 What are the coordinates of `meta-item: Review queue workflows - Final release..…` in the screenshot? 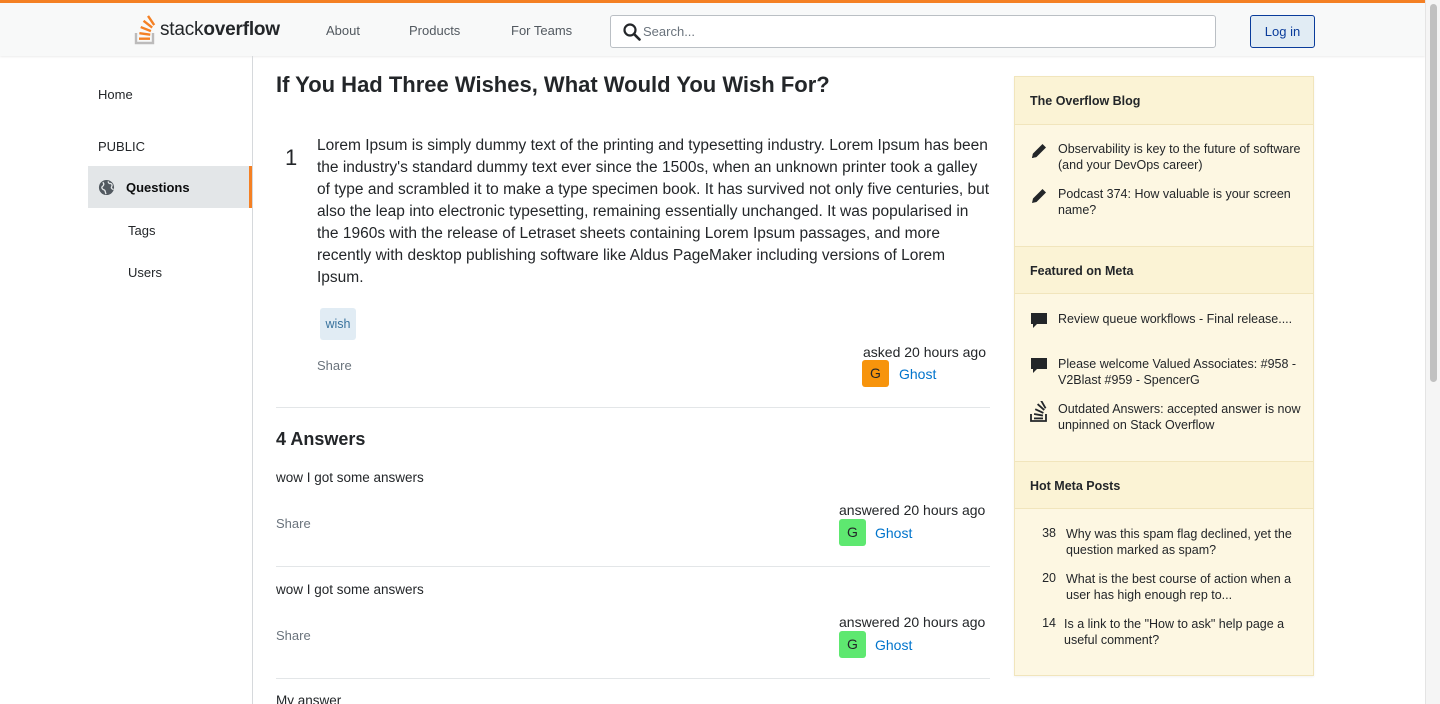 It's located at (1169, 328).